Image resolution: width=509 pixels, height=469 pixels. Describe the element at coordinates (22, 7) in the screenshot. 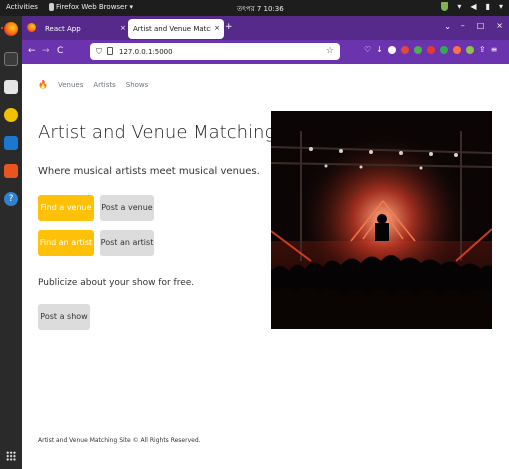

I see `activities-button: Activities` at that location.